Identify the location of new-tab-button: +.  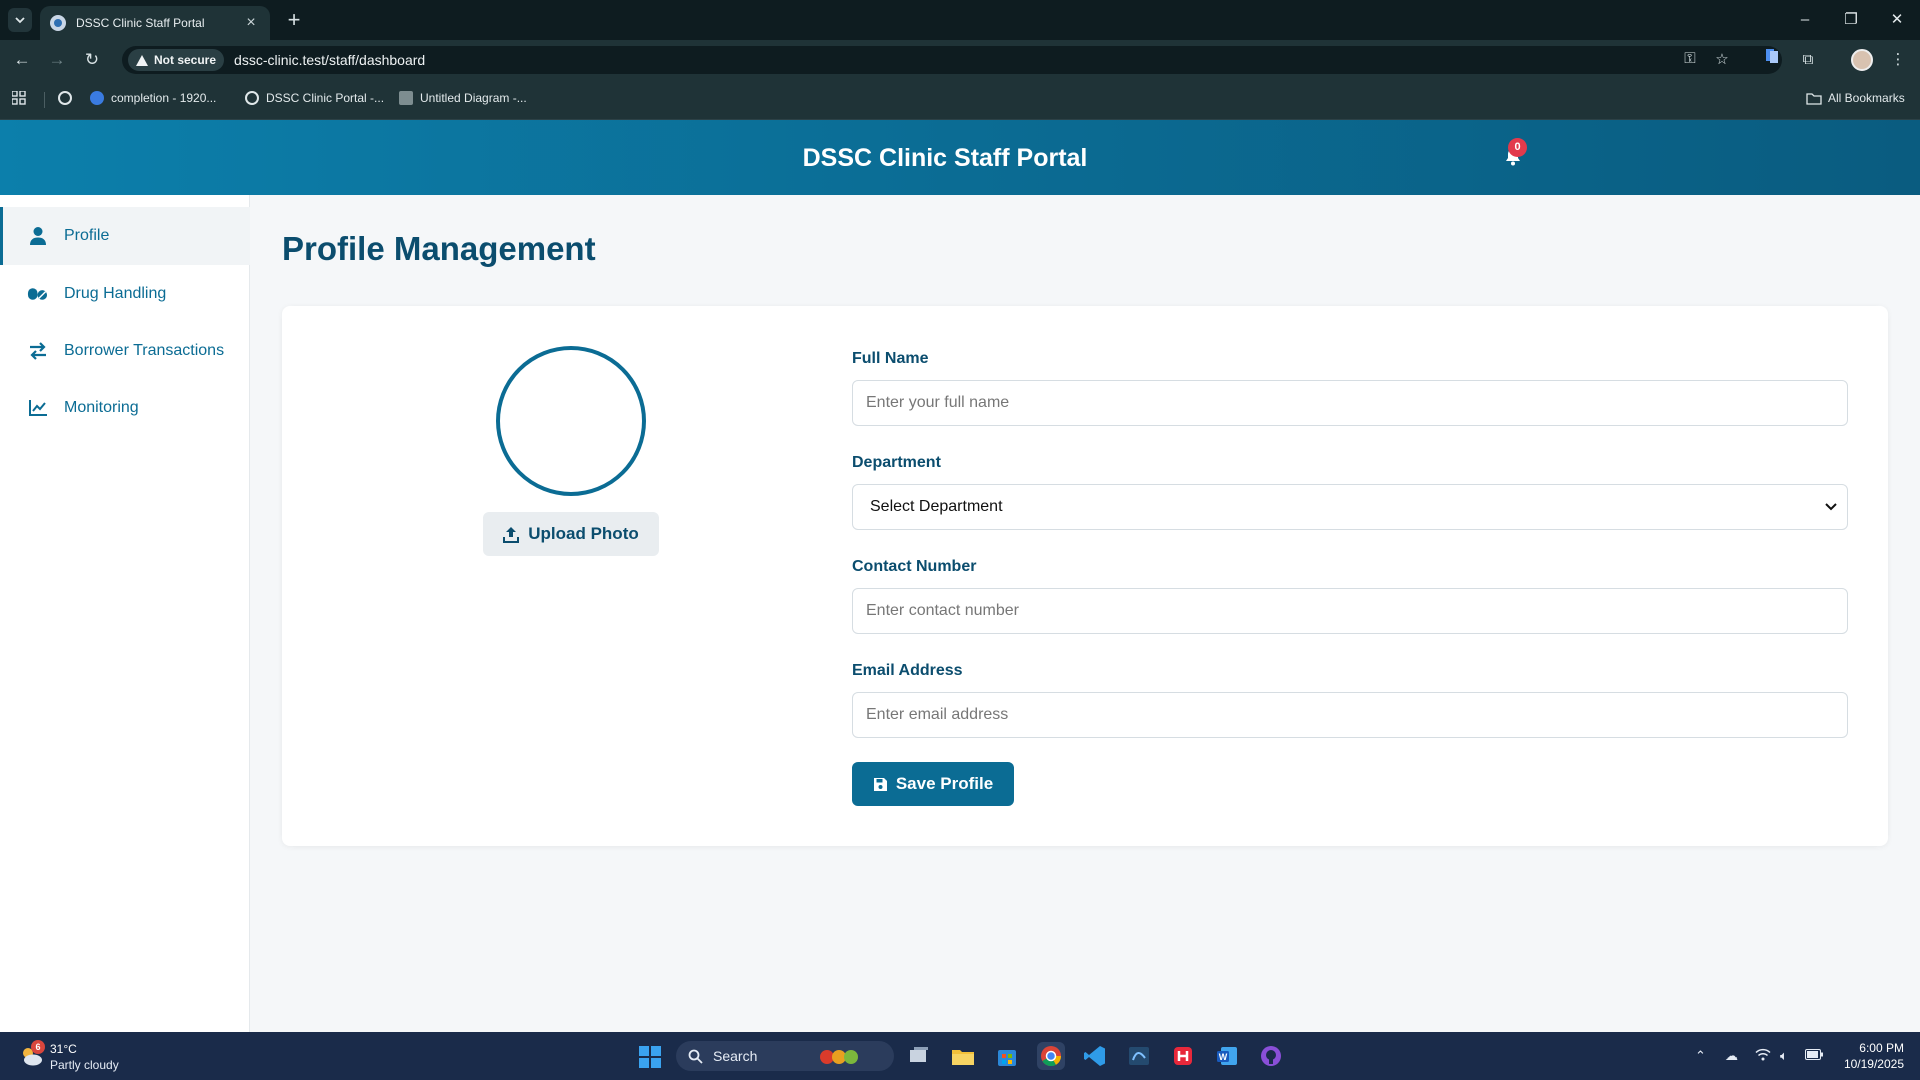
(294, 20).